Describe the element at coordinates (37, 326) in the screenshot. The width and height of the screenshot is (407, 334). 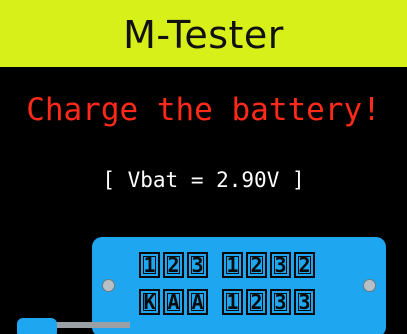
I see `socket-lever-knob` at that location.